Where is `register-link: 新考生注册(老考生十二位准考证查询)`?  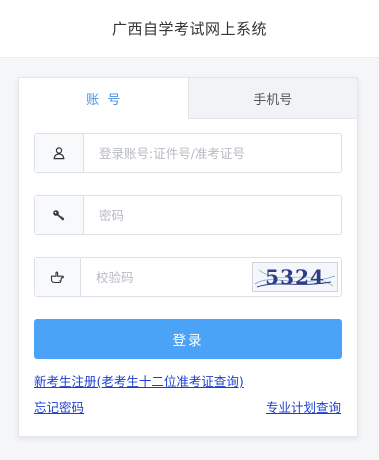
register-link: 新考生注册(老考生十二位准考证查询) is located at coordinates (139, 380).